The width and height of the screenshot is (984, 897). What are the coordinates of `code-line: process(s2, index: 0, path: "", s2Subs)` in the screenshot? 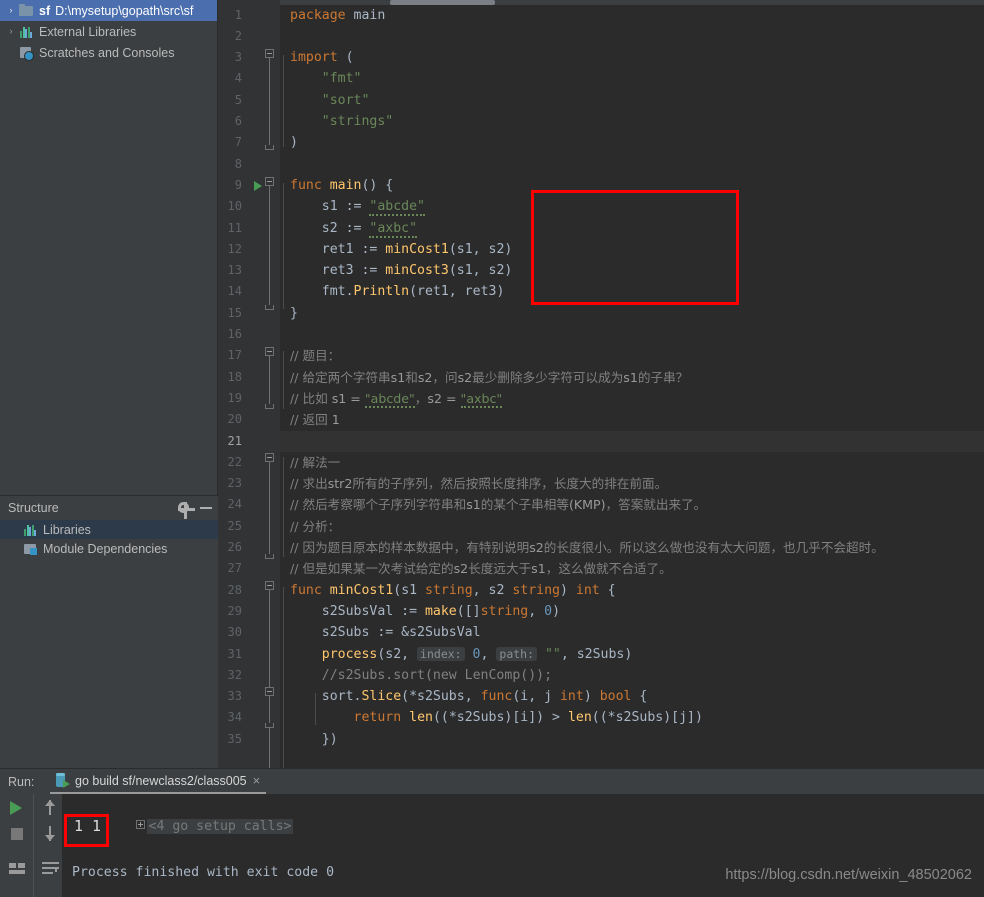 It's located at (456, 654).